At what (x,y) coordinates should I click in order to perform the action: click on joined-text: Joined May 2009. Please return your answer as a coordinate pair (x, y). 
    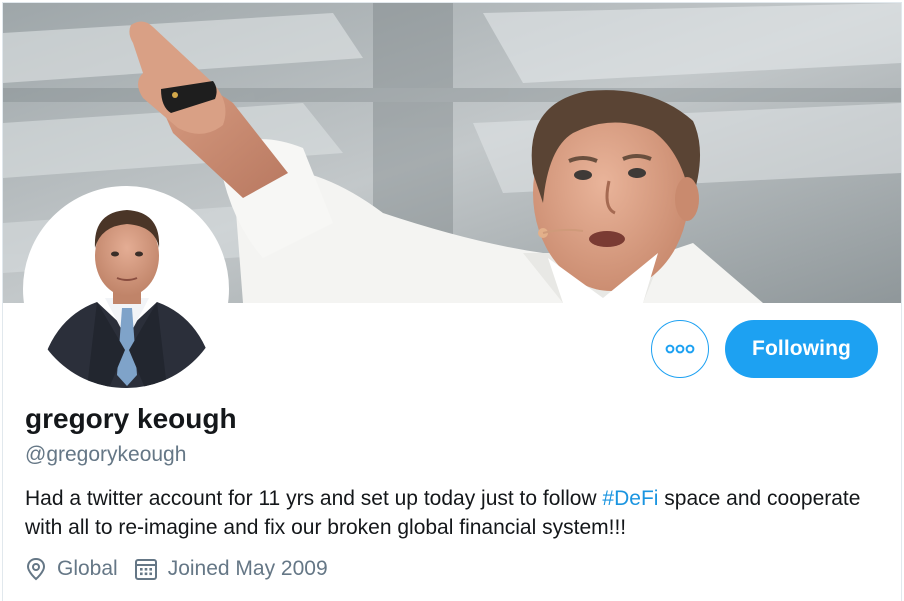
    Looking at the image, I should click on (247, 568).